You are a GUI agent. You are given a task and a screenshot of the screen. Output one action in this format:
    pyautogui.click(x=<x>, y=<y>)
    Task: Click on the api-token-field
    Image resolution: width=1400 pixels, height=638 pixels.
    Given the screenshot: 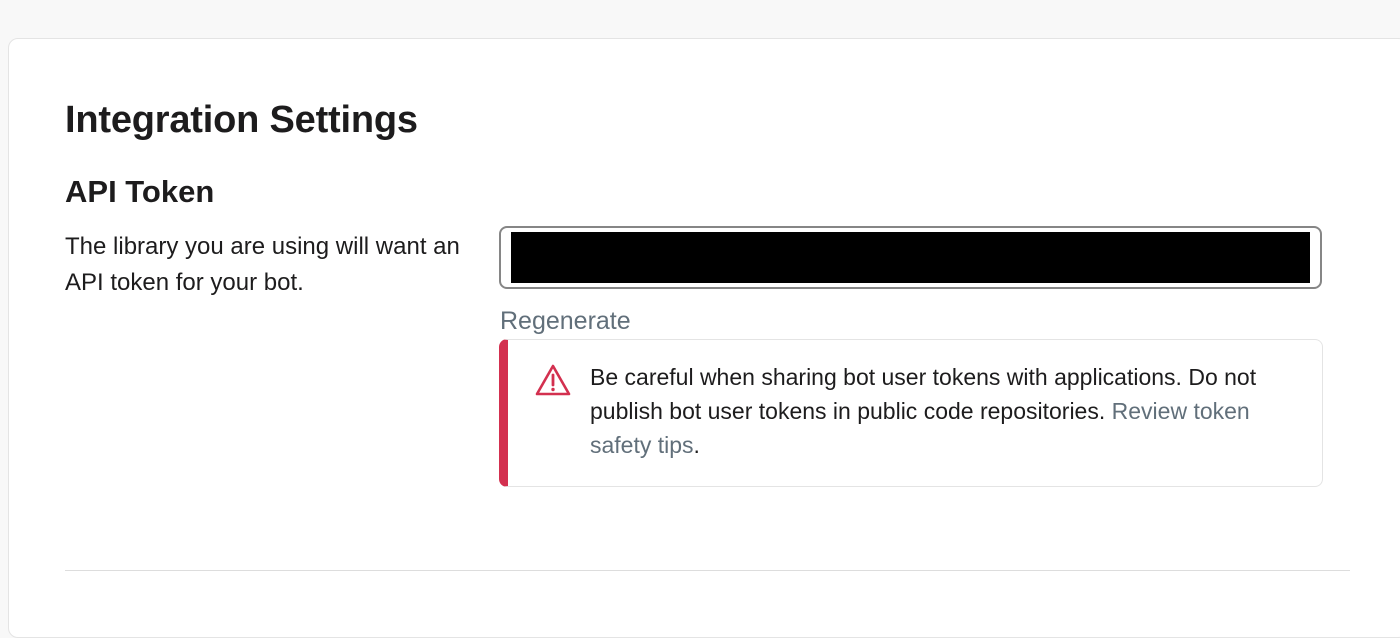 What is the action you would take?
    pyautogui.click(x=910, y=257)
    